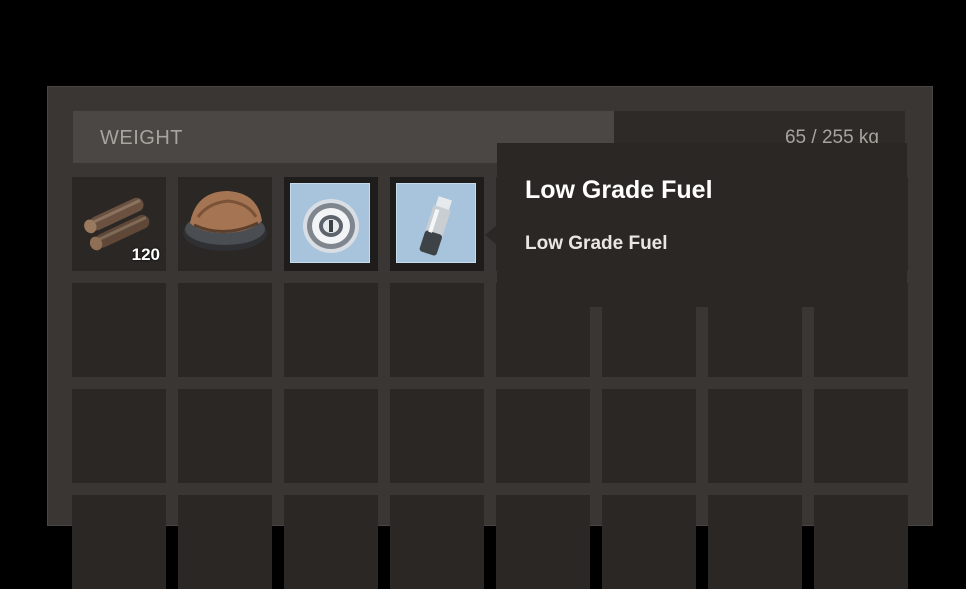  Describe the element at coordinates (596, 243) in the screenshot. I see `tooltip-description: Low Grade Fuel` at that location.